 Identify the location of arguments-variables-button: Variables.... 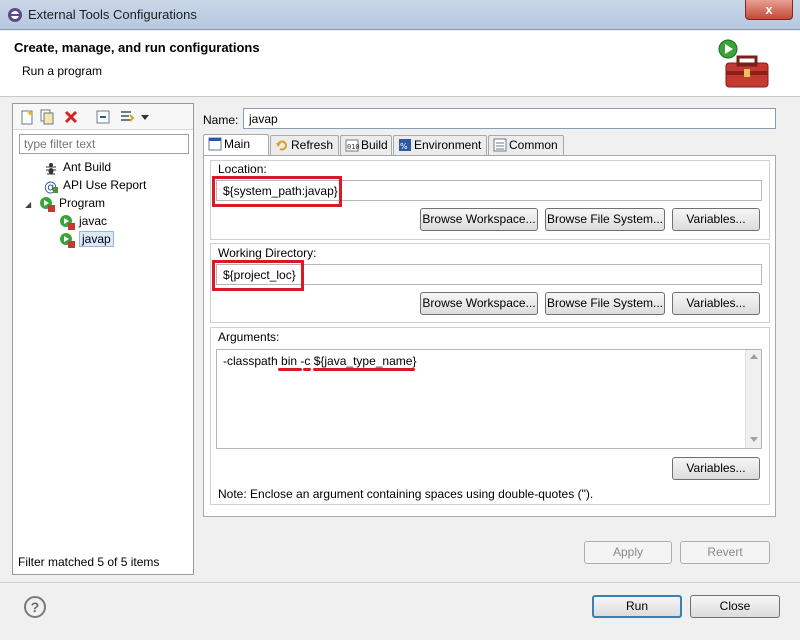
(716, 468).